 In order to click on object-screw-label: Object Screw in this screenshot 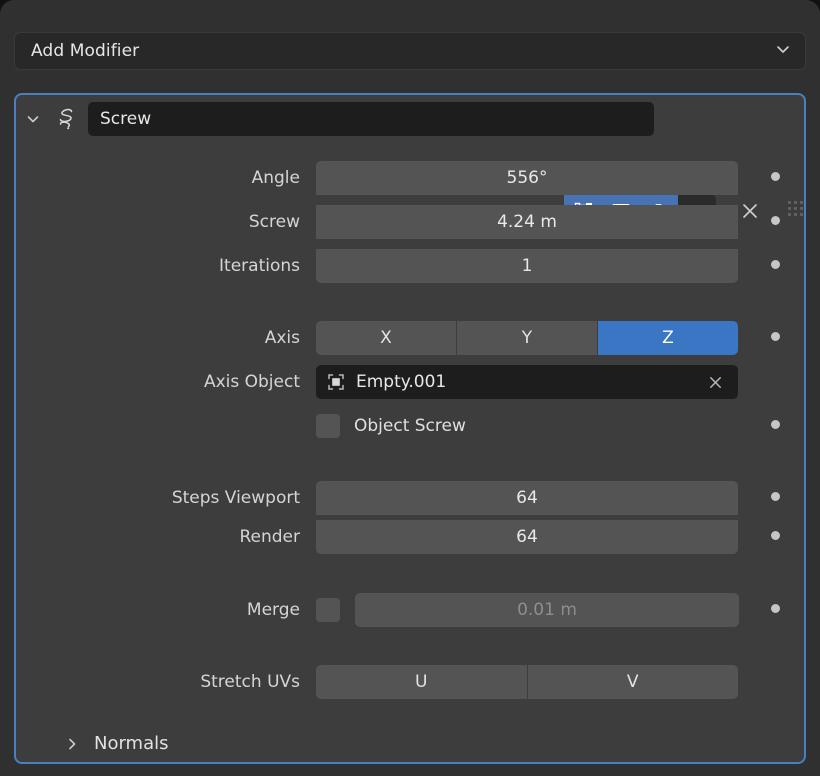, I will do `click(410, 426)`.